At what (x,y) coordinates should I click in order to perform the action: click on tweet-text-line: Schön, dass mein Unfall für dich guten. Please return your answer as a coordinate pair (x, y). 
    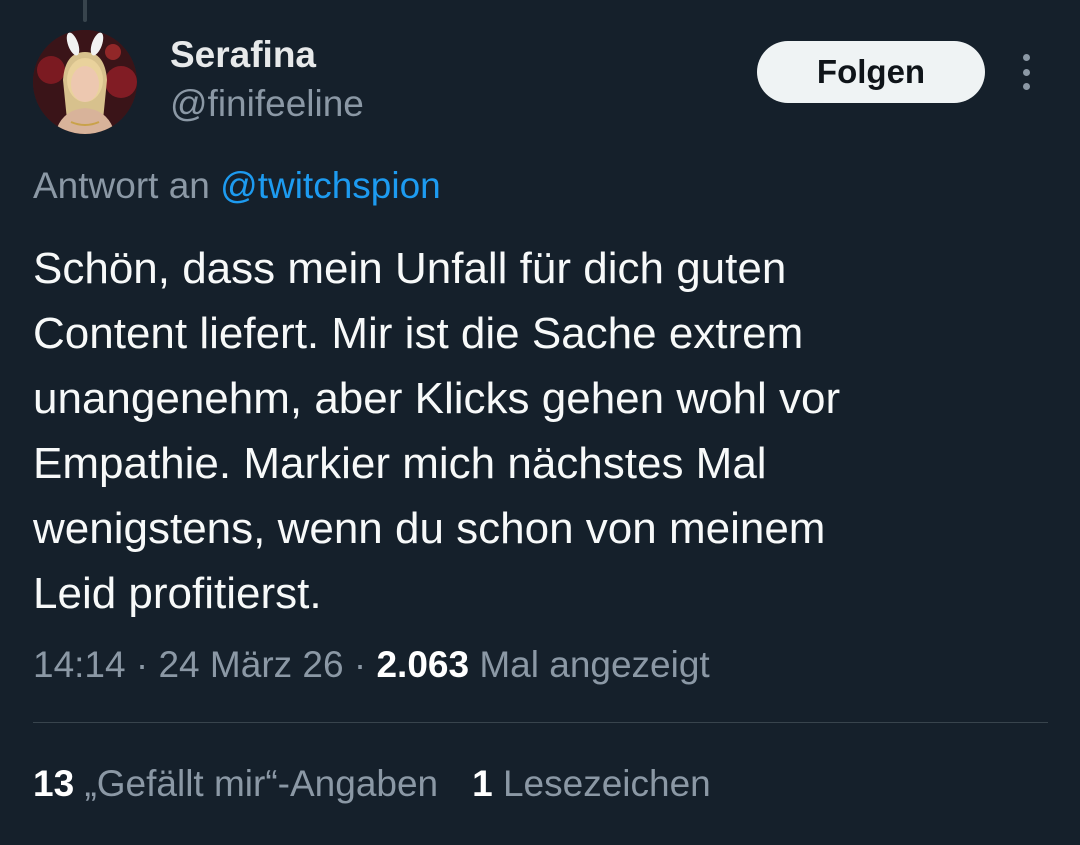
    Looking at the image, I should click on (410, 268).